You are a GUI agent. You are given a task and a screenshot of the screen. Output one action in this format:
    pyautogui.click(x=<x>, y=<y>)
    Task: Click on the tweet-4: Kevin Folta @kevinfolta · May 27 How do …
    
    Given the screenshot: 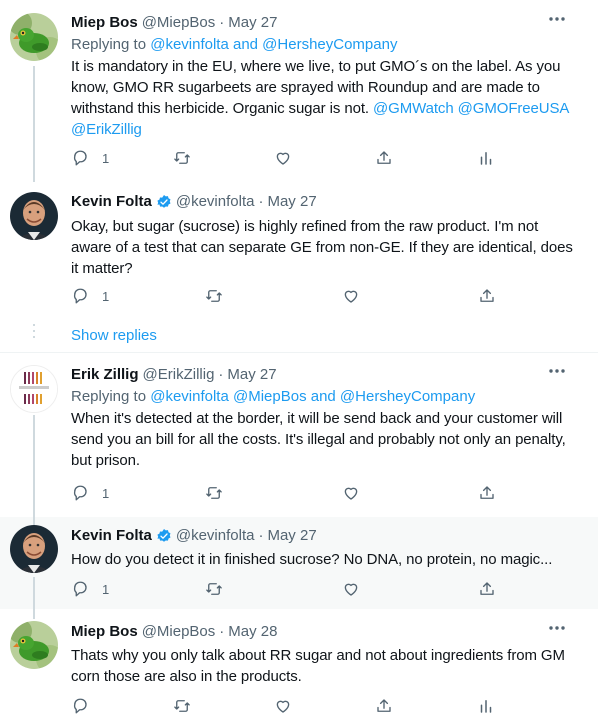 What is the action you would take?
    pyautogui.click(x=299, y=563)
    